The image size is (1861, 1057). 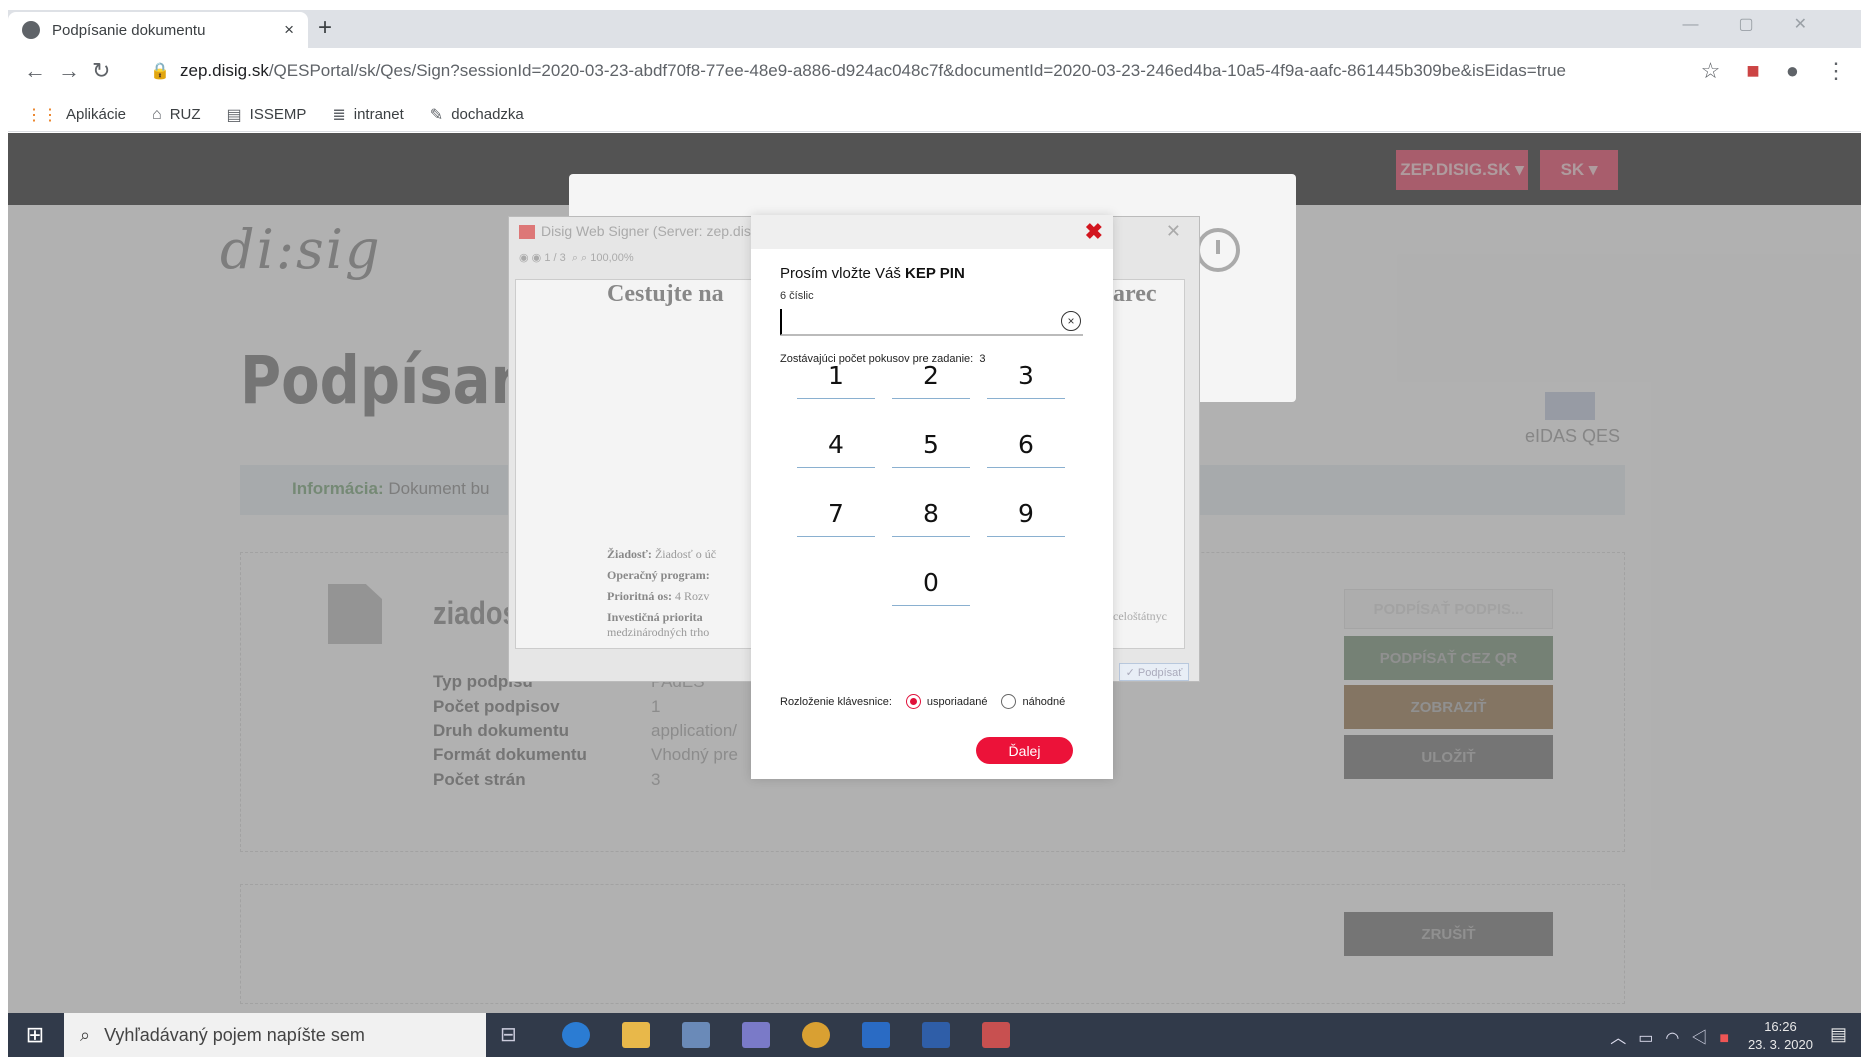 I want to click on pin-input-underline, so click(x=931, y=335).